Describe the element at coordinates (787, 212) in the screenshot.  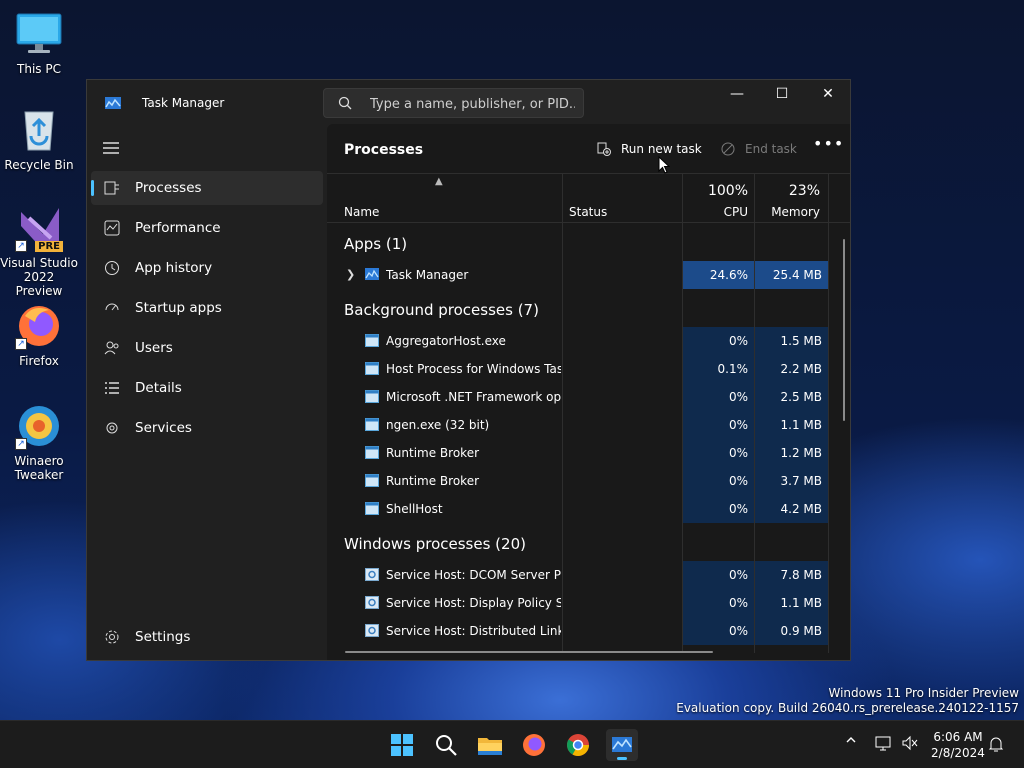
I see `column-memory: Memory` at that location.